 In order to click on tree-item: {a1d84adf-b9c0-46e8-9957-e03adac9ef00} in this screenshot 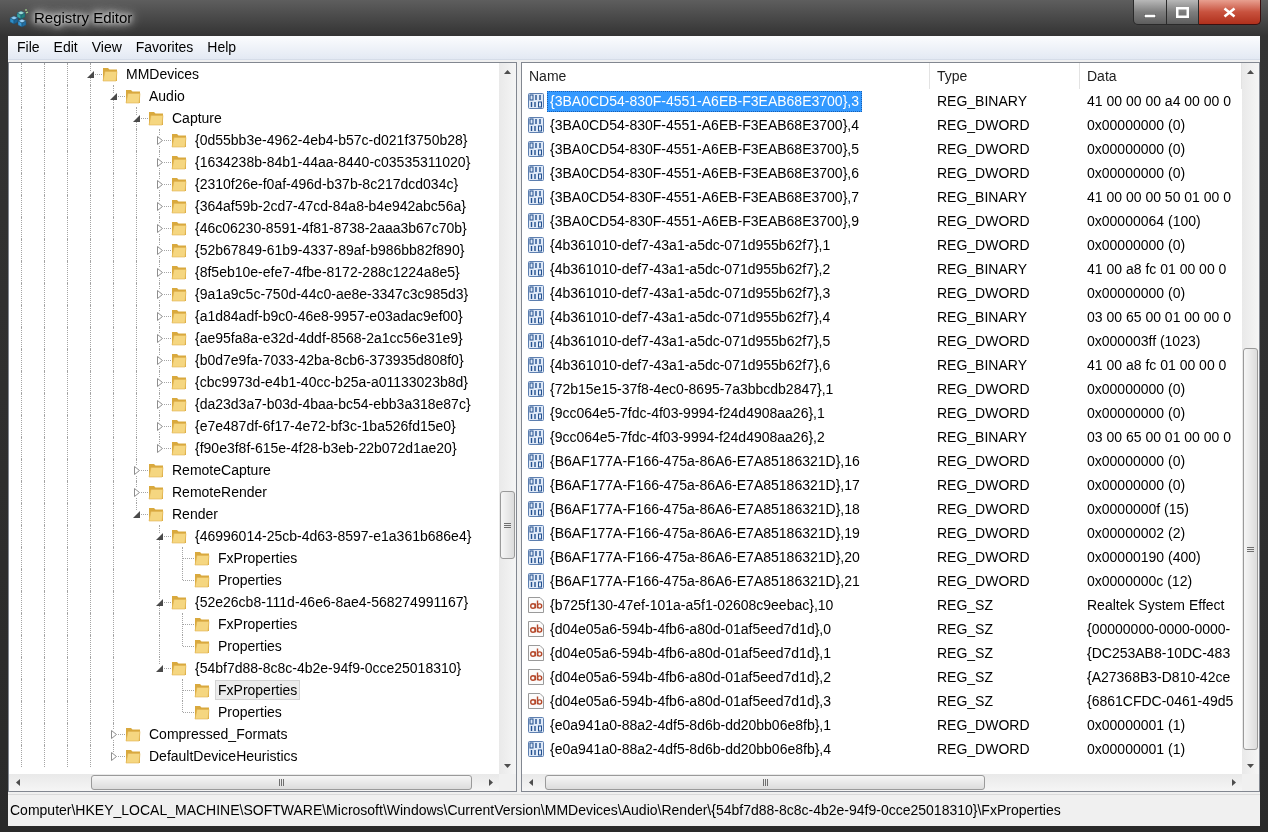, I will do `click(329, 316)`.